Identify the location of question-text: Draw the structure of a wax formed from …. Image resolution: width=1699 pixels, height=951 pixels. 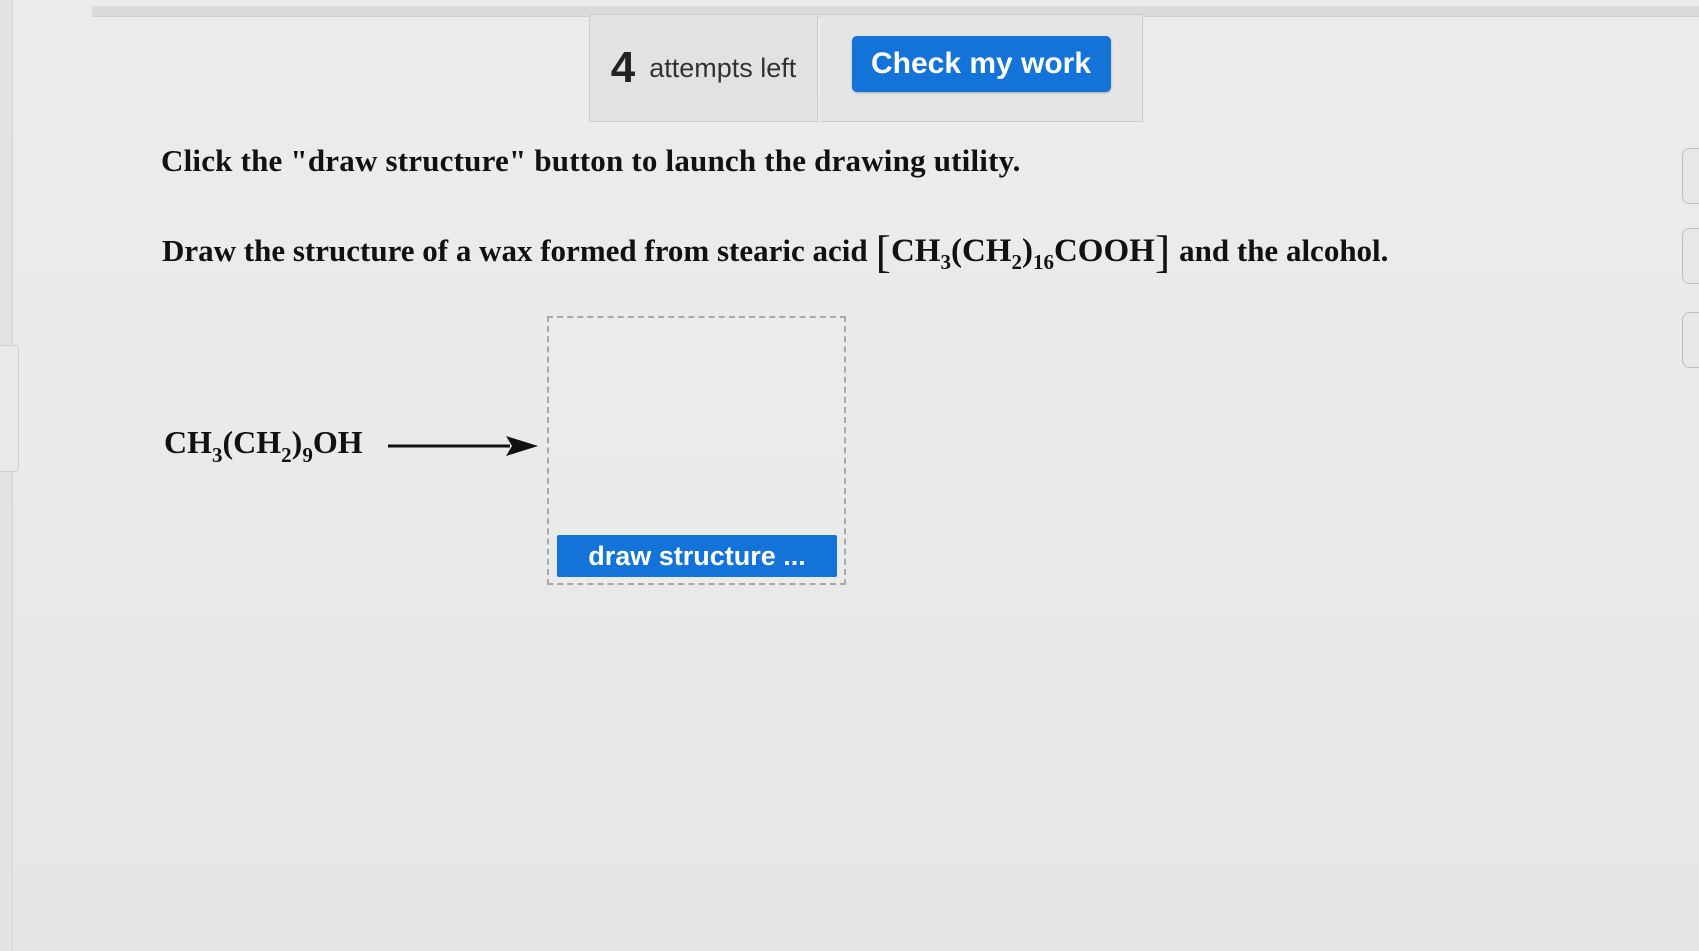
(775, 251).